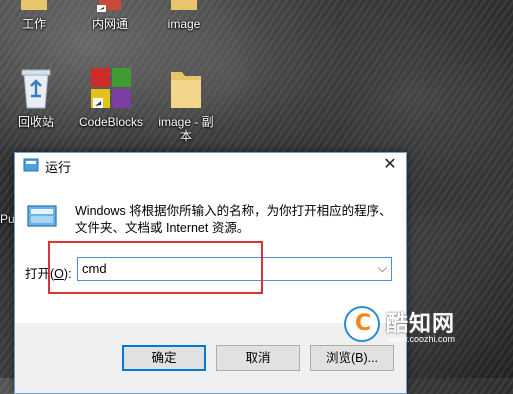 This screenshot has width=513, height=394. Describe the element at coordinates (164, 358) in the screenshot. I see `ok-button: 确定` at that location.